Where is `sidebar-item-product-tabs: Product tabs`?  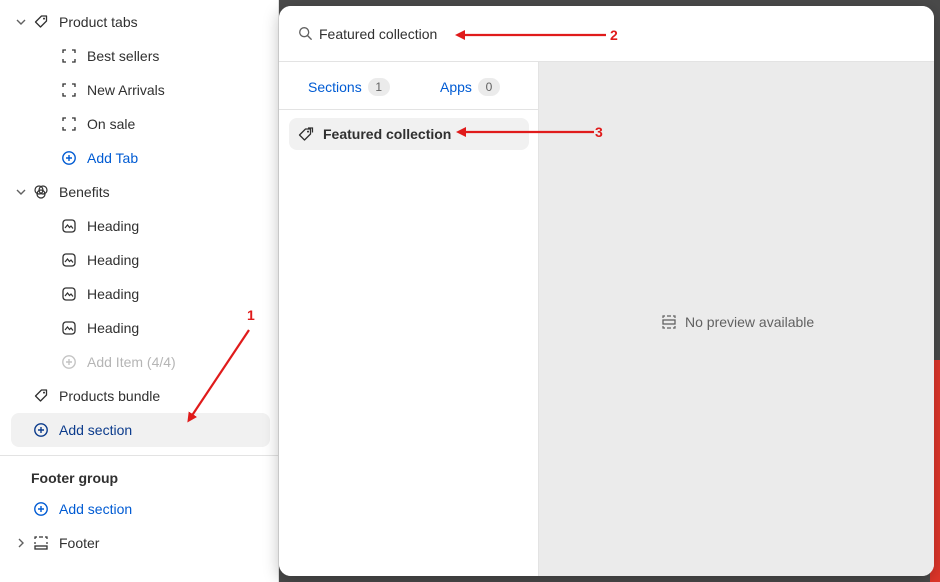
sidebar-item-product-tabs: Product tabs is located at coordinates (139, 22).